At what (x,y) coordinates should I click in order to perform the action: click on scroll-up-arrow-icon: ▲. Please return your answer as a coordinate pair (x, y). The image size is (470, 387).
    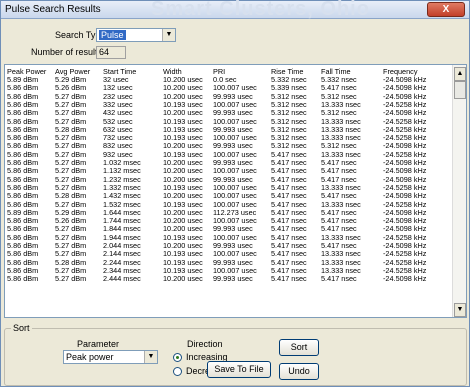
    Looking at the image, I should click on (460, 74).